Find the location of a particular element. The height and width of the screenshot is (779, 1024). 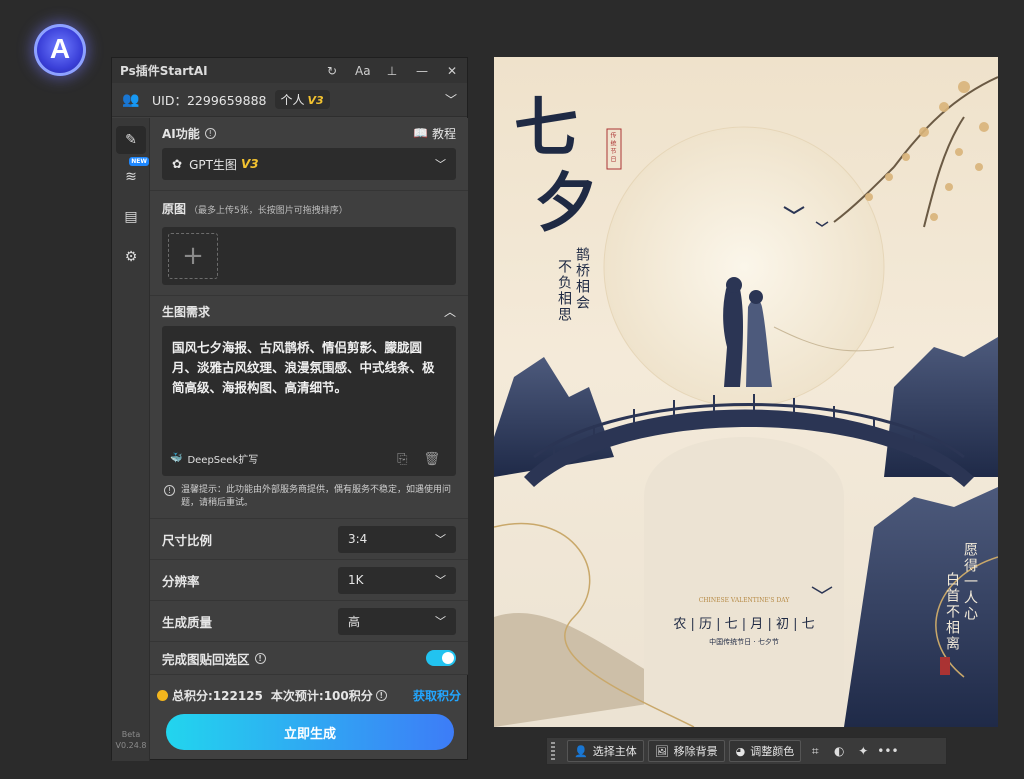

layers-icon: ≋ NEW is located at coordinates (131, 175).